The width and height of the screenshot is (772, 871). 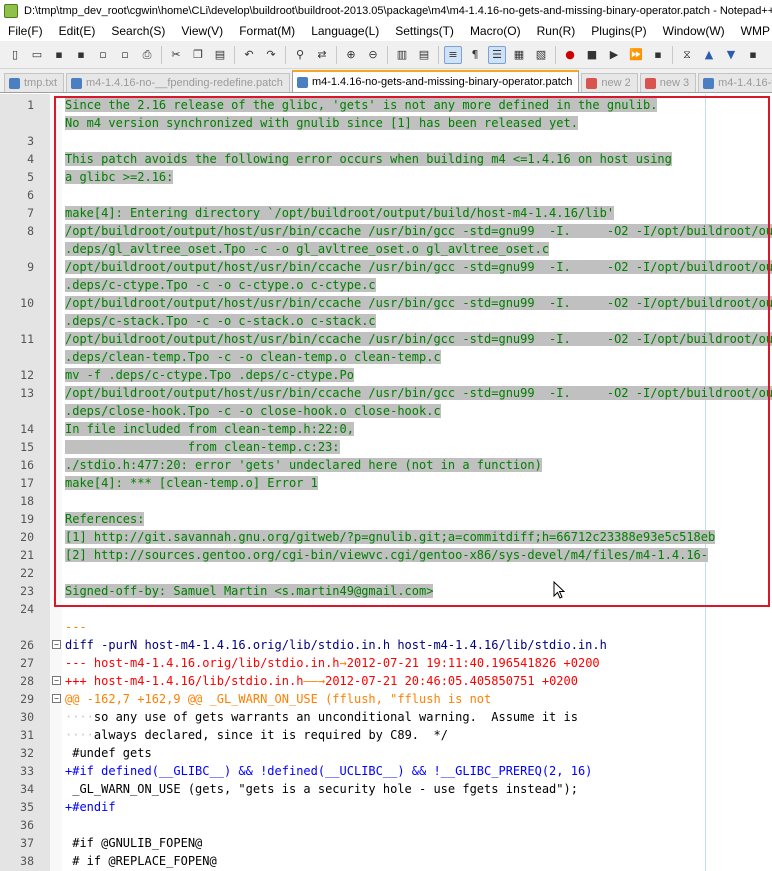 I want to click on tab: tmp.txt, so click(x=34, y=82).